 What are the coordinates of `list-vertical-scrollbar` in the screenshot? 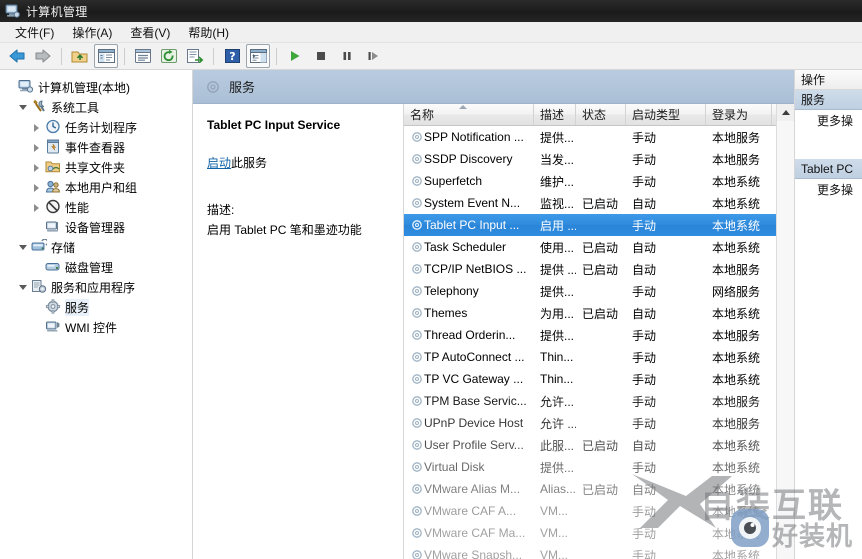 It's located at (785, 331).